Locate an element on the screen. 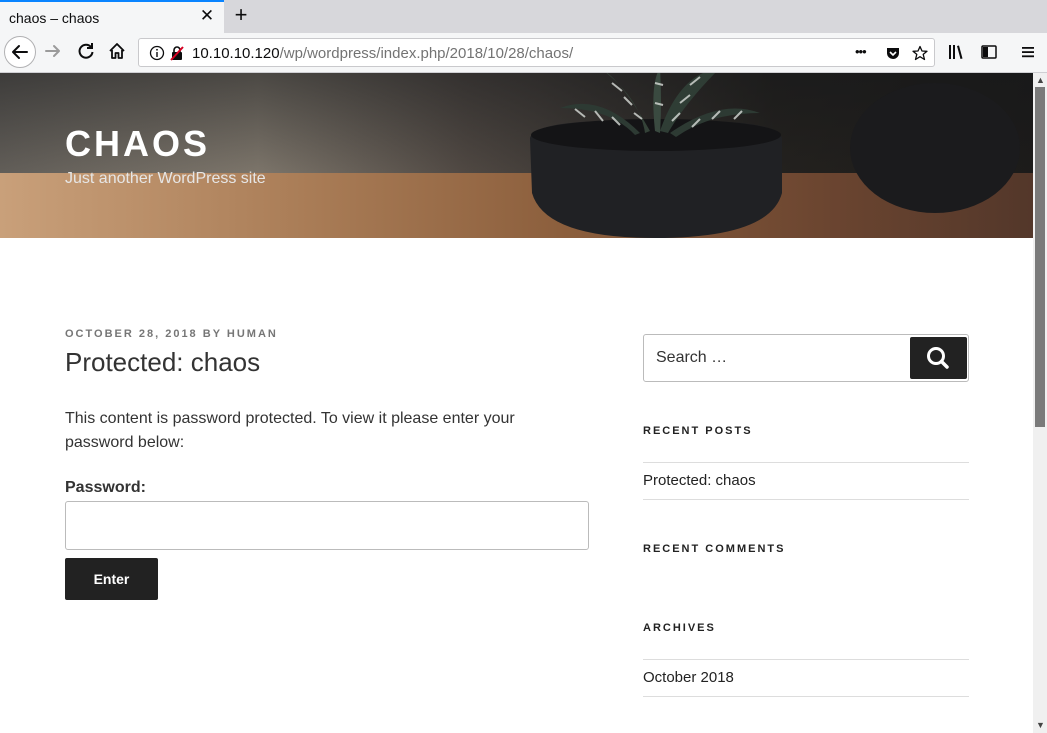 This screenshot has height=733, width=1047. forward-arrow-icon is located at coordinates (53, 51).